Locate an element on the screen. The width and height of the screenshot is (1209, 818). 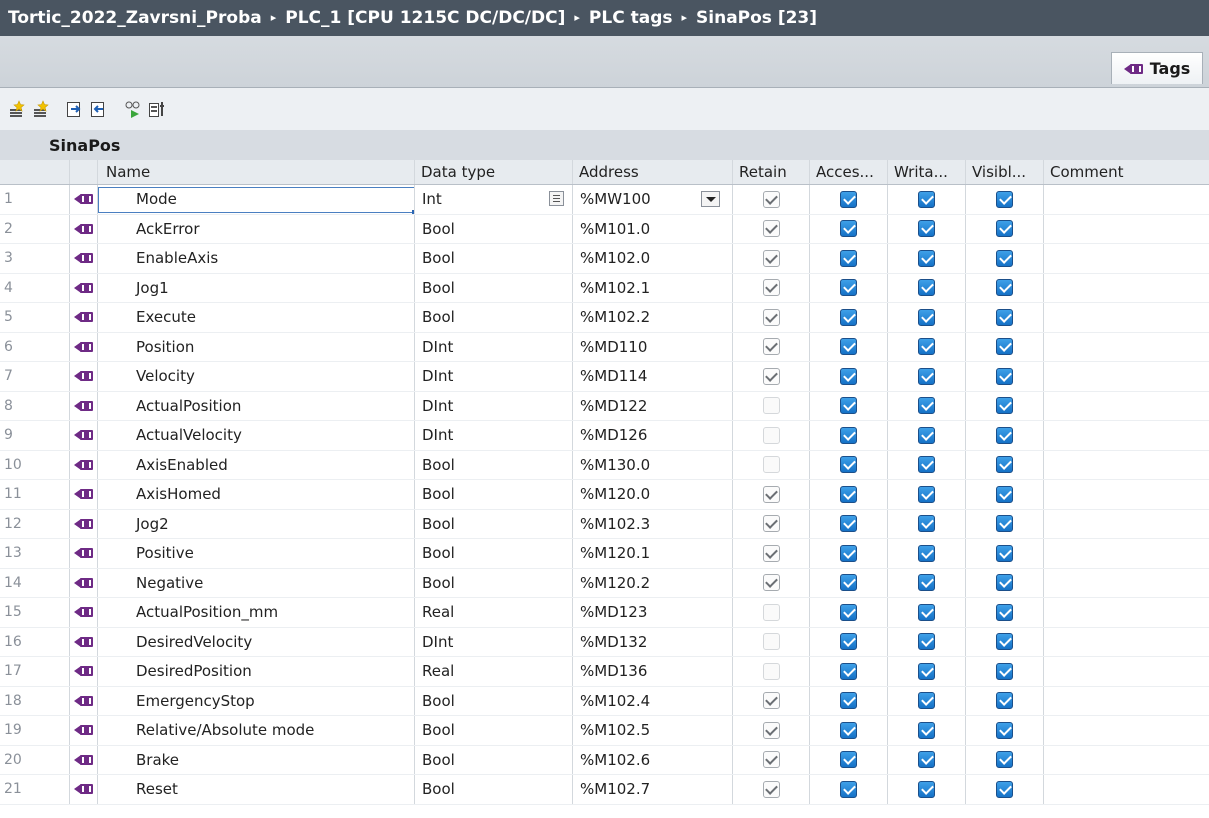
show-all-icon is located at coordinates (157, 109).